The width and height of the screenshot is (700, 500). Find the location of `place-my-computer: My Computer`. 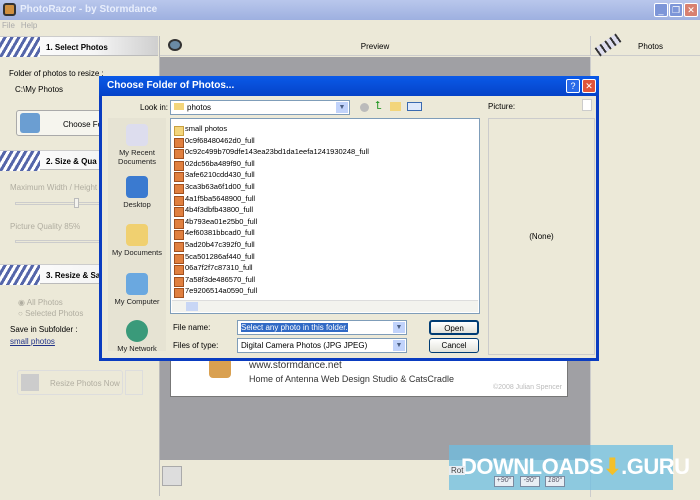

place-my-computer: My Computer is located at coordinates (137, 289).